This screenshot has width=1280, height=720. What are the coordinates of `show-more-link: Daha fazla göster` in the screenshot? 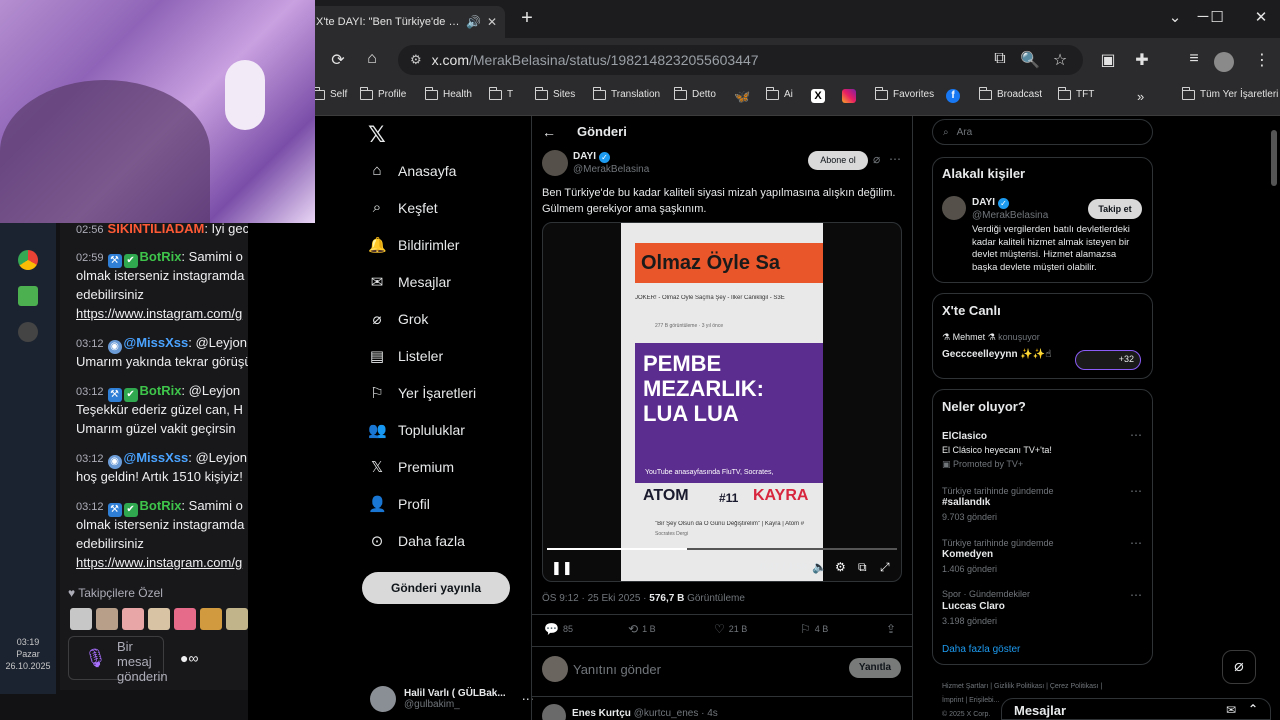 It's located at (981, 649).